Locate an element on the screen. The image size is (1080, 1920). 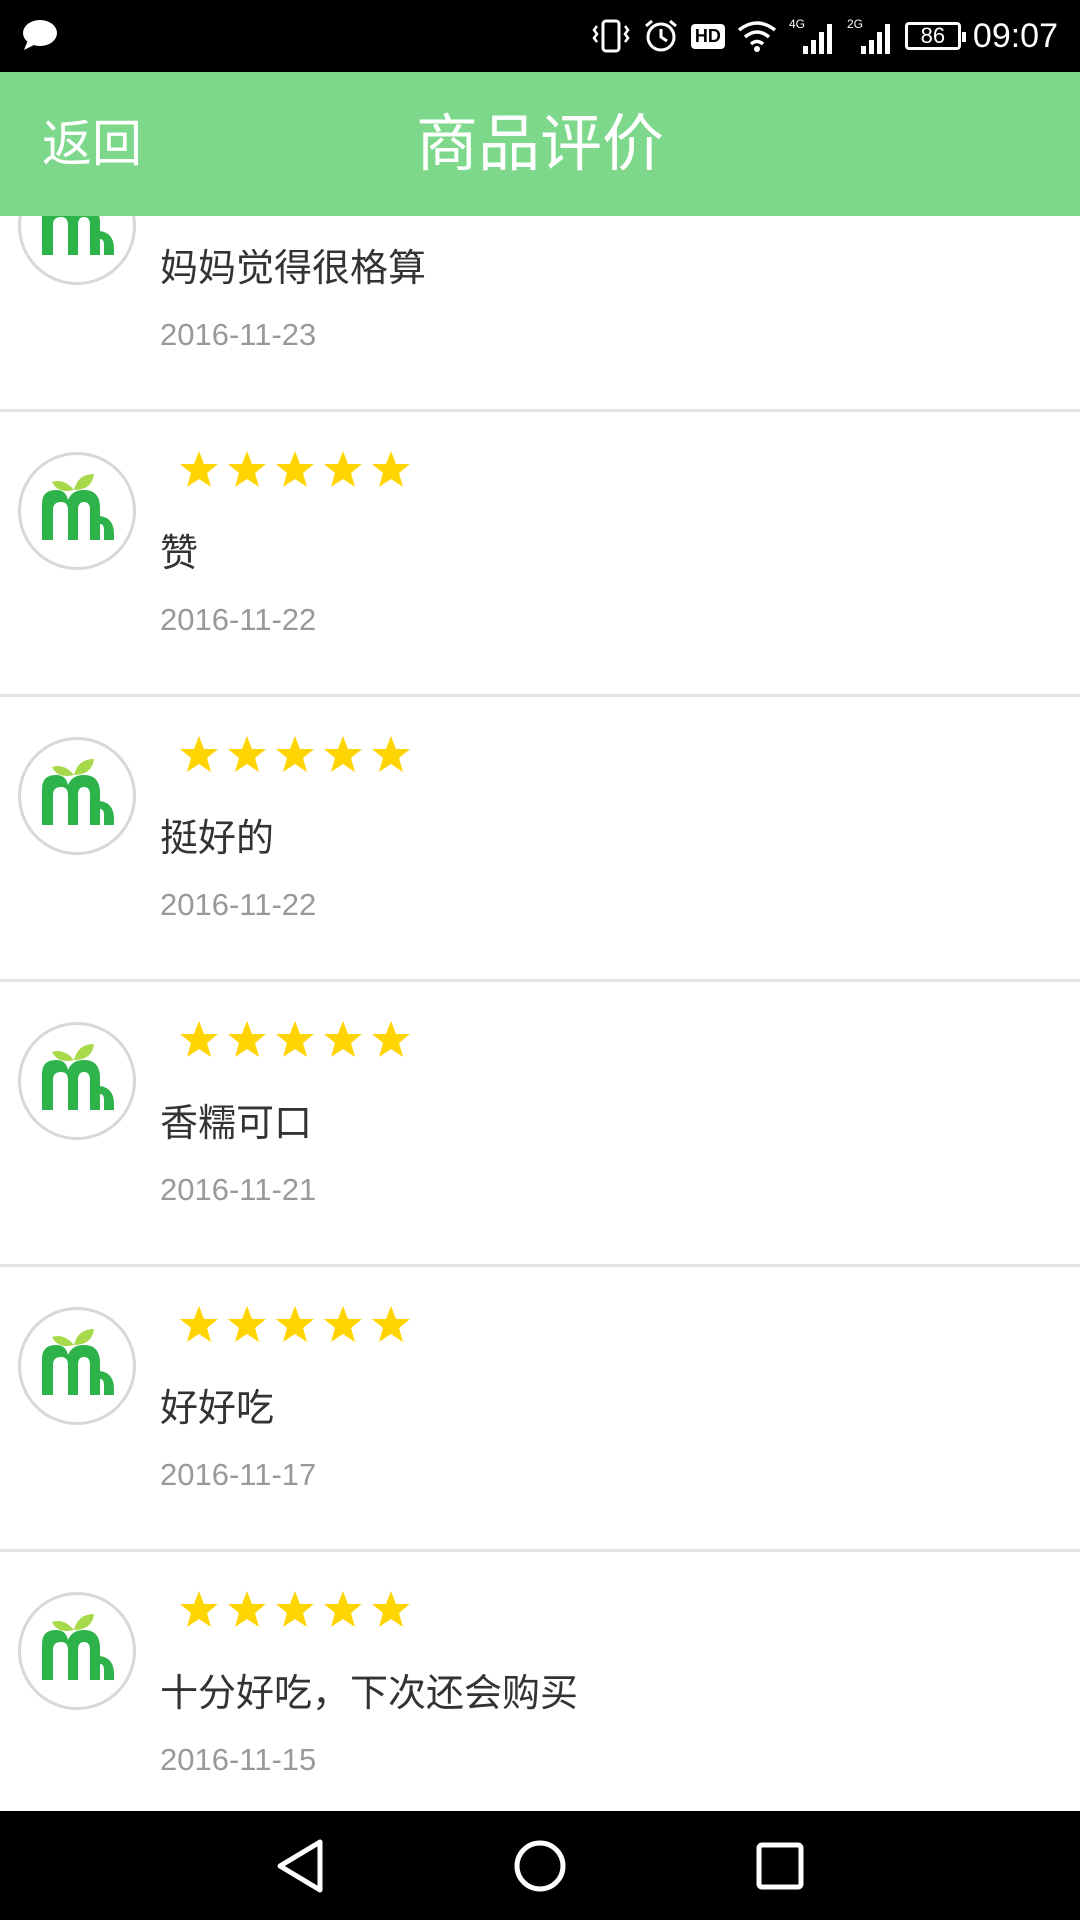
review-item: 十分好吃，下次还会购买 2016-11-15 is located at coordinates (540, 1681).